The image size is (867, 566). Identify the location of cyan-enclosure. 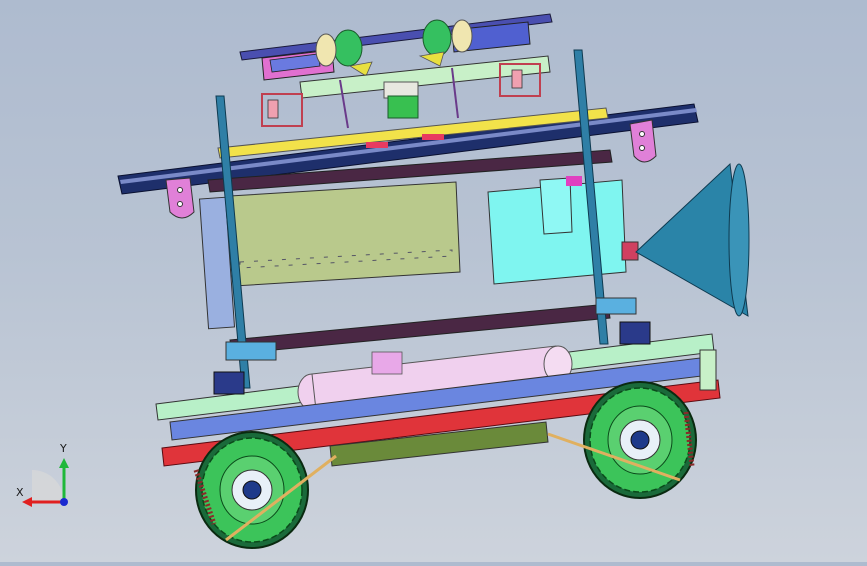
(557, 230).